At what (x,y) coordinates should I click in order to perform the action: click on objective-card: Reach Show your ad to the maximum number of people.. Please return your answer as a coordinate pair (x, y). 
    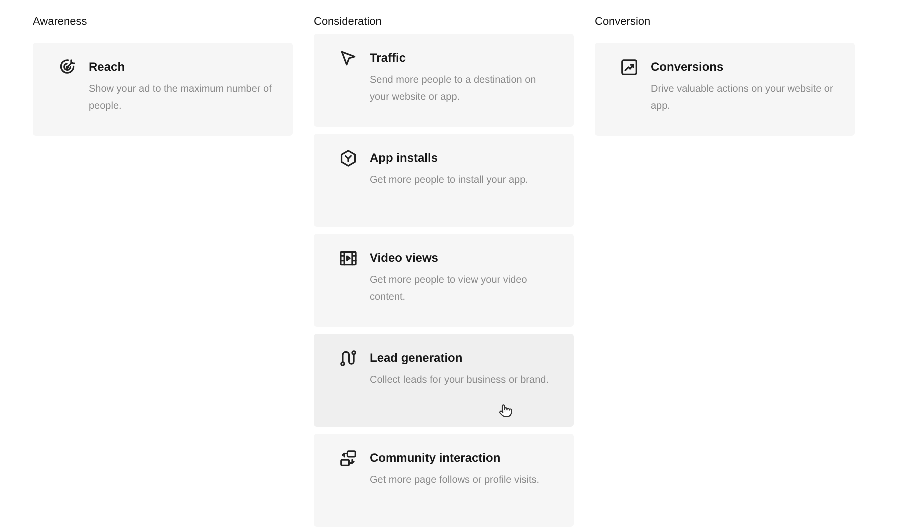
    Looking at the image, I should click on (163, 89).